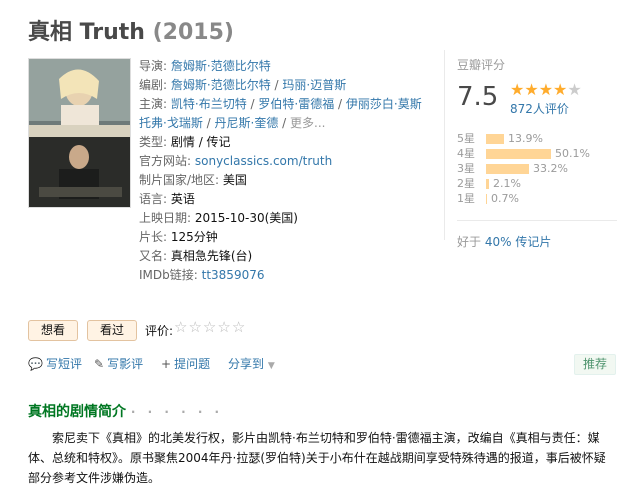  What do you see at coordinates (209, 104) in the screenshot?
I see `cast-link: 凯特·布兰切特` at bounding box center [209, 104].